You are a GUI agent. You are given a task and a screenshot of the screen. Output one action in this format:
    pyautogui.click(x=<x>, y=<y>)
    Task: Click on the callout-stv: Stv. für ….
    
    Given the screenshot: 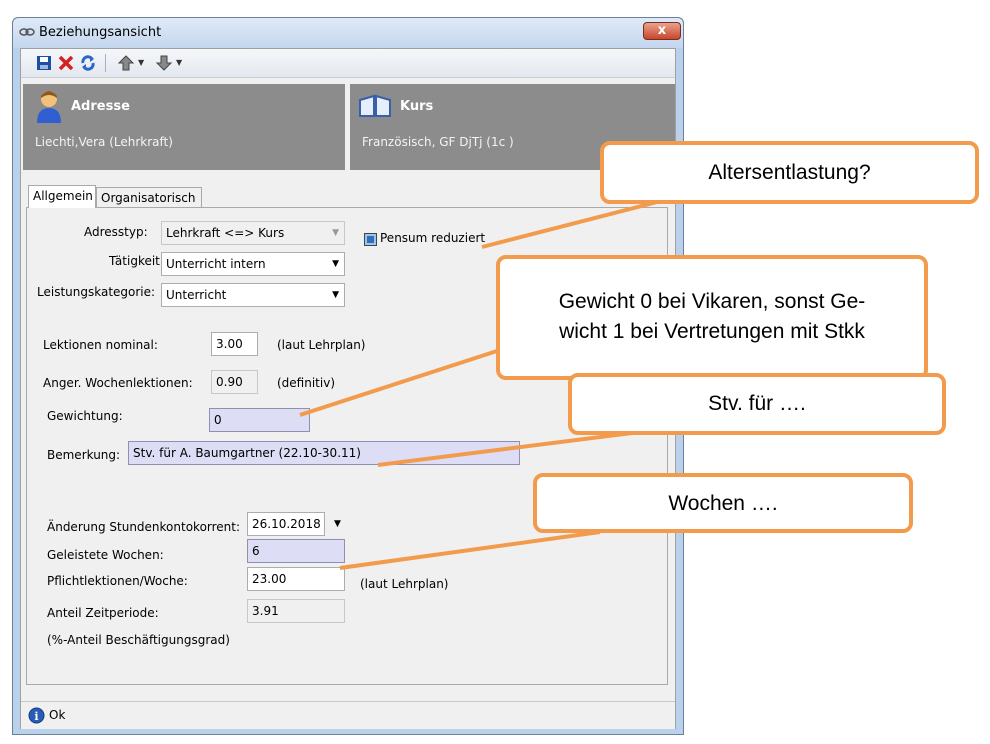 What is the action you would take?
    pyautogui.click(x=757, y=404)
    